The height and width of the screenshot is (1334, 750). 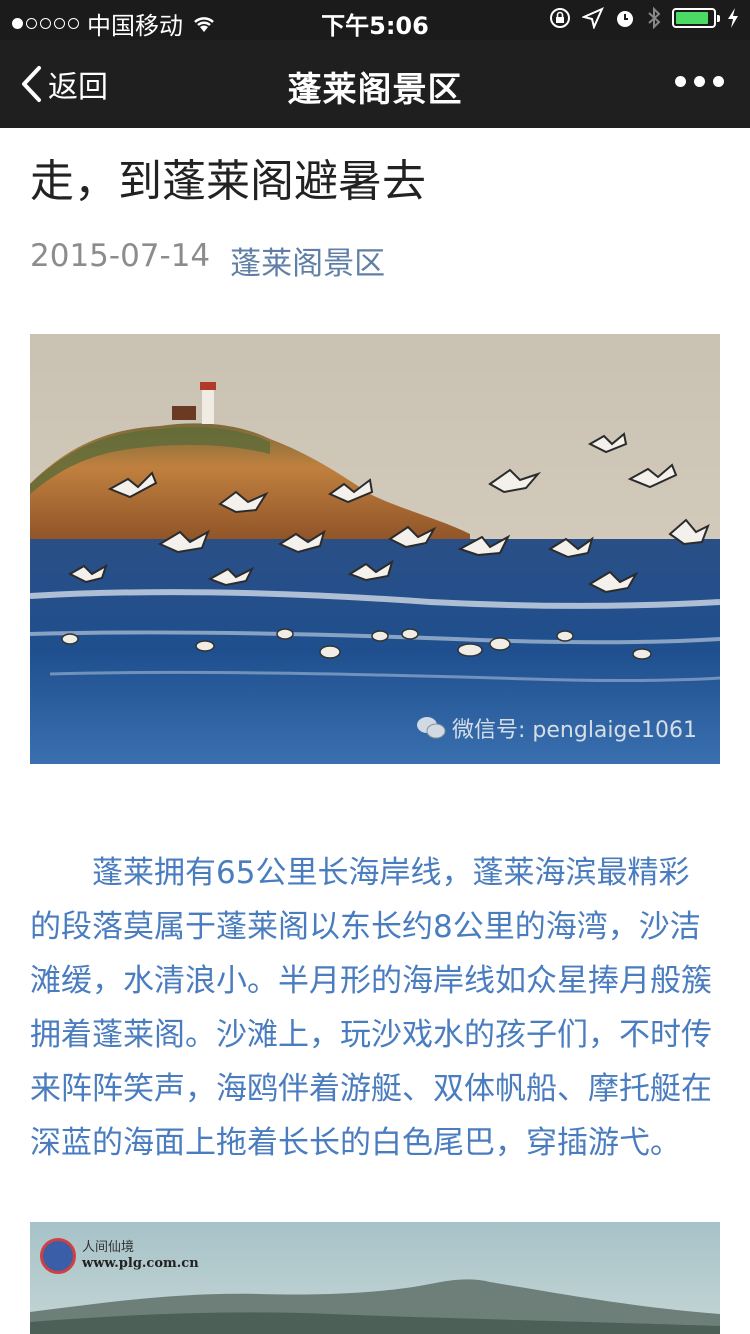 I want to click on location-arrow-icon, so click(x=593, y=18).